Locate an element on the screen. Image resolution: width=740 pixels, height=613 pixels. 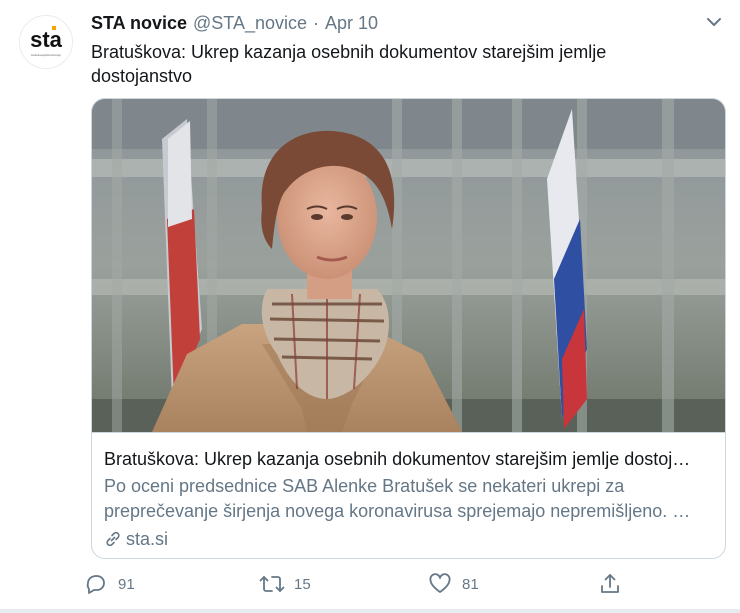
more-options-chevron-icon is located at coordinates (714, 22).